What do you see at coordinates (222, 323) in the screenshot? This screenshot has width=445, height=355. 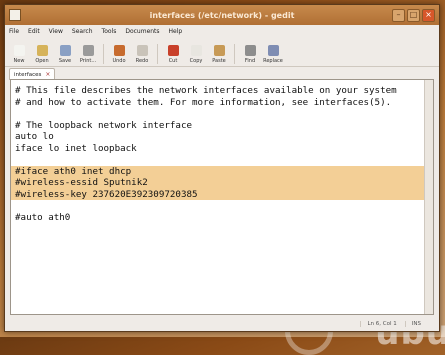 I see `status-bar: Ln 6, Col 1 INS` at bounding box center [222, 323].